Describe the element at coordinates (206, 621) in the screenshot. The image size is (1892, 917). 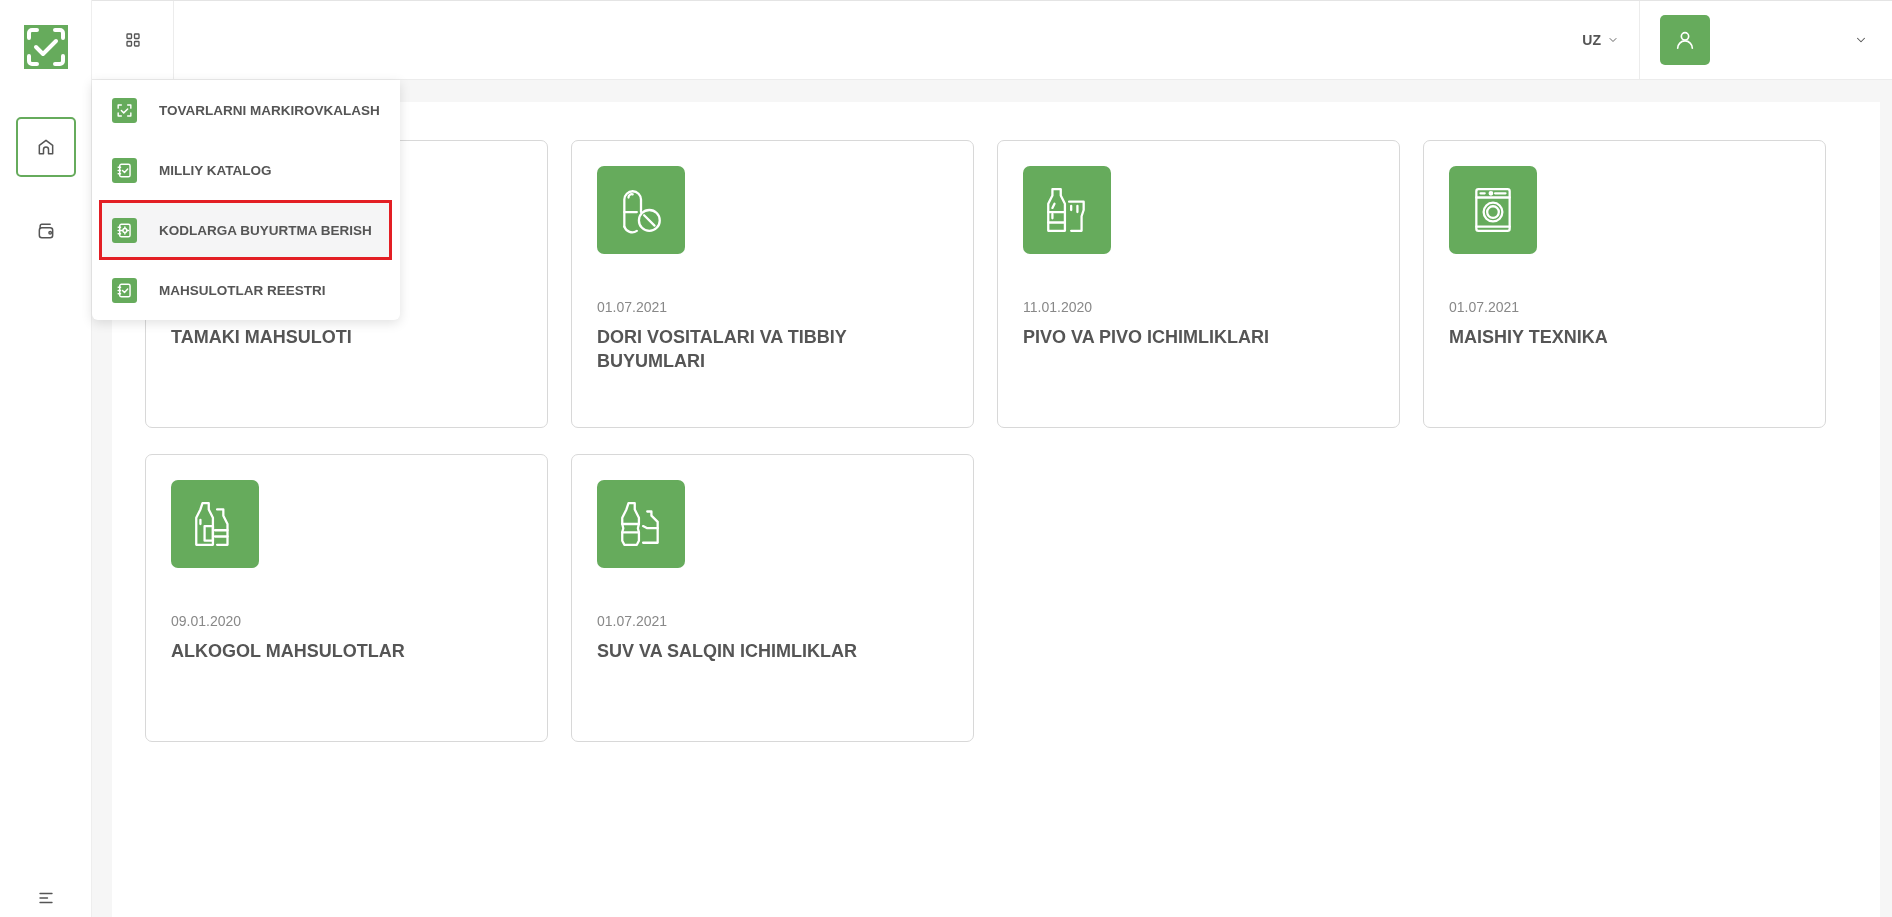
I see `card-date: 09.01.2020` at that location.